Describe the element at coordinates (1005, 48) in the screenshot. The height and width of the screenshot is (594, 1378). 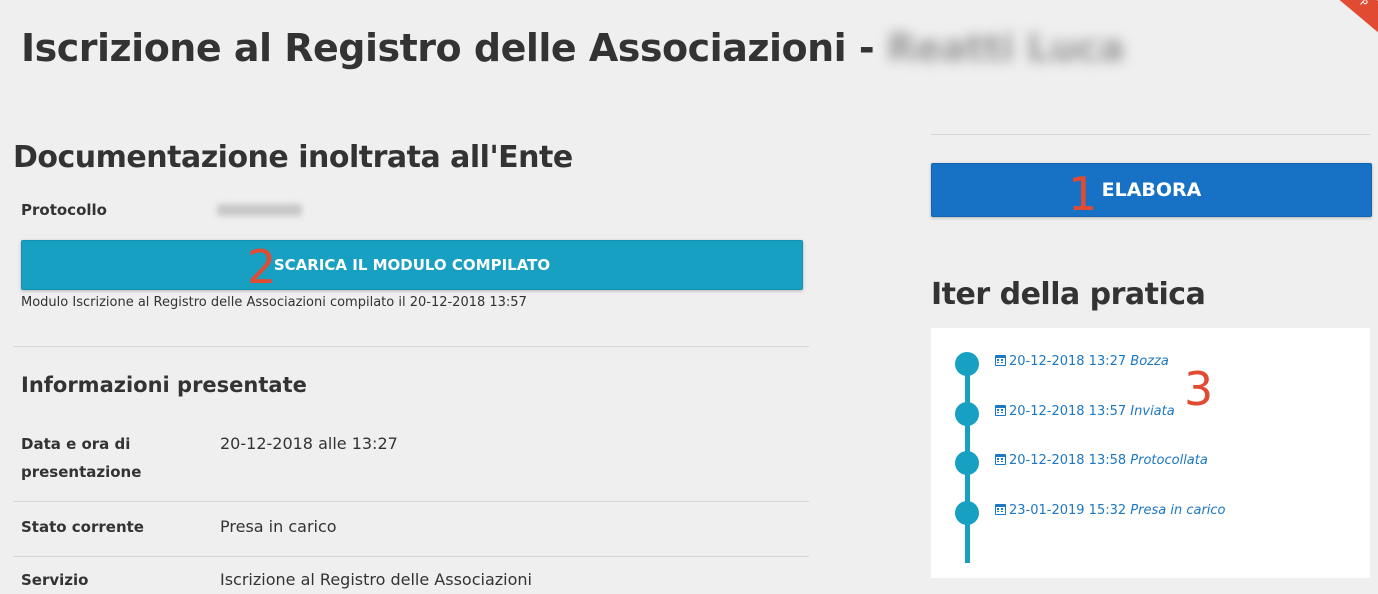
I see `applicant-name: Reatti Luca` at that location.